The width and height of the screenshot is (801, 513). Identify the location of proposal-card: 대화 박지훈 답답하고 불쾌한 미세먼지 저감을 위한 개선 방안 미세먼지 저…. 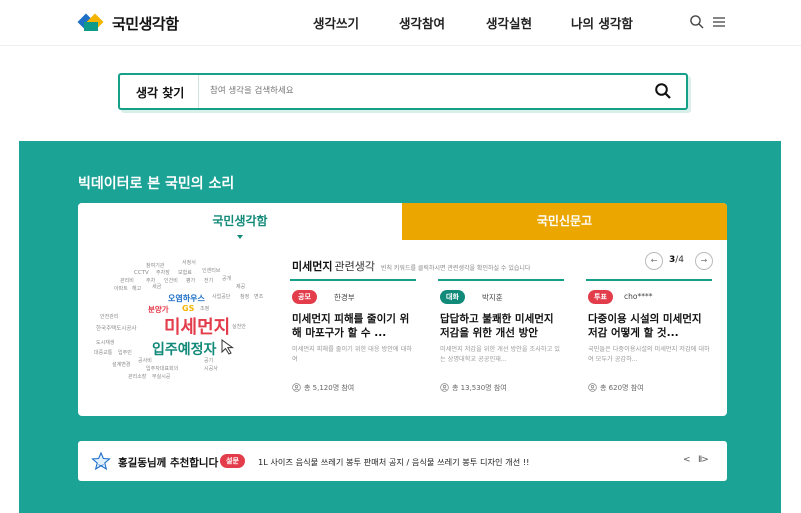
(501, 341).